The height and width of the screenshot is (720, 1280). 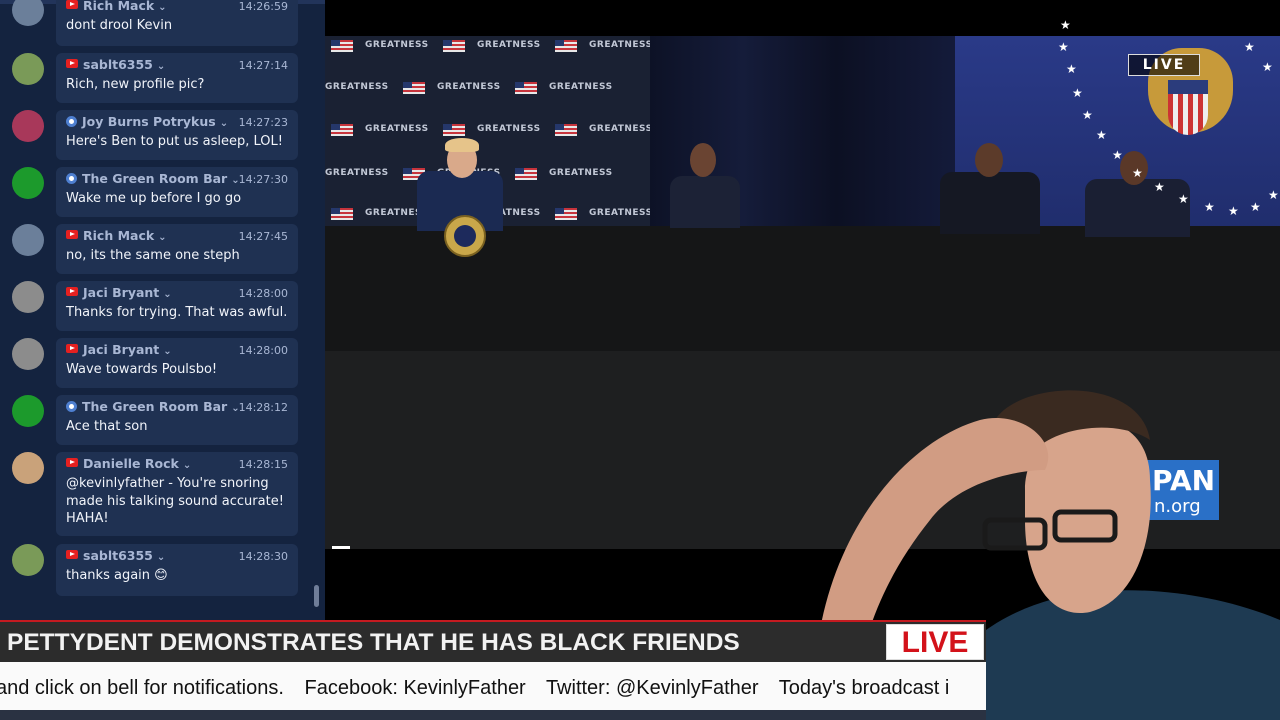 What do you see at coordinates (341, 547) in the screenshot?
I see `video-progress-marker` at bounding box center [341, 547].